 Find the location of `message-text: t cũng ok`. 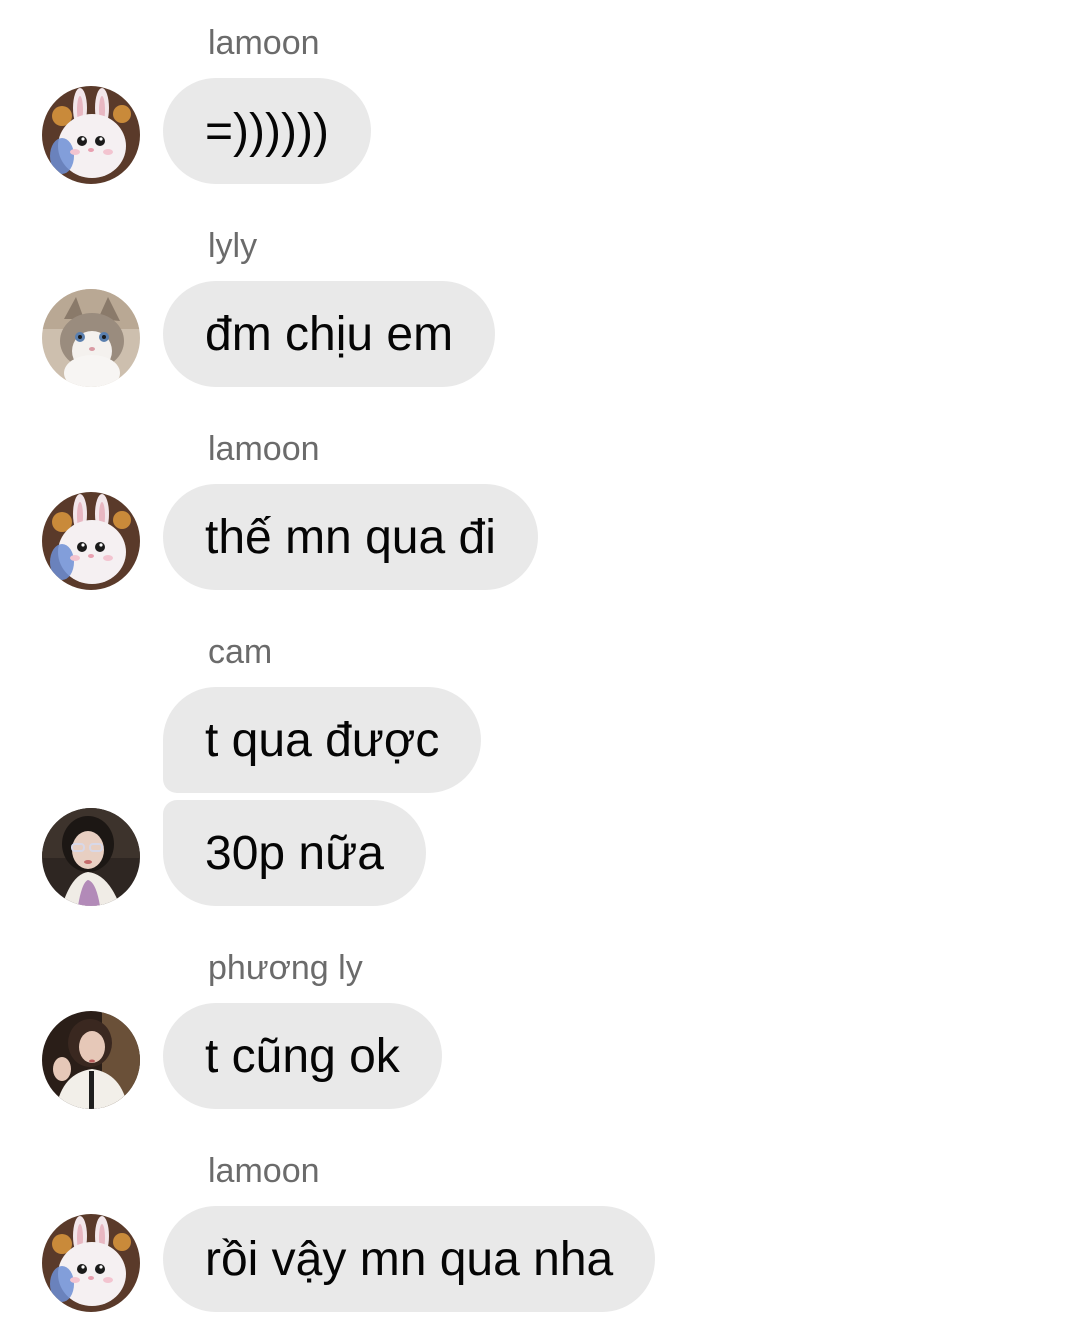

message-text: t cũng ok is located at coordinates (302, 1056).